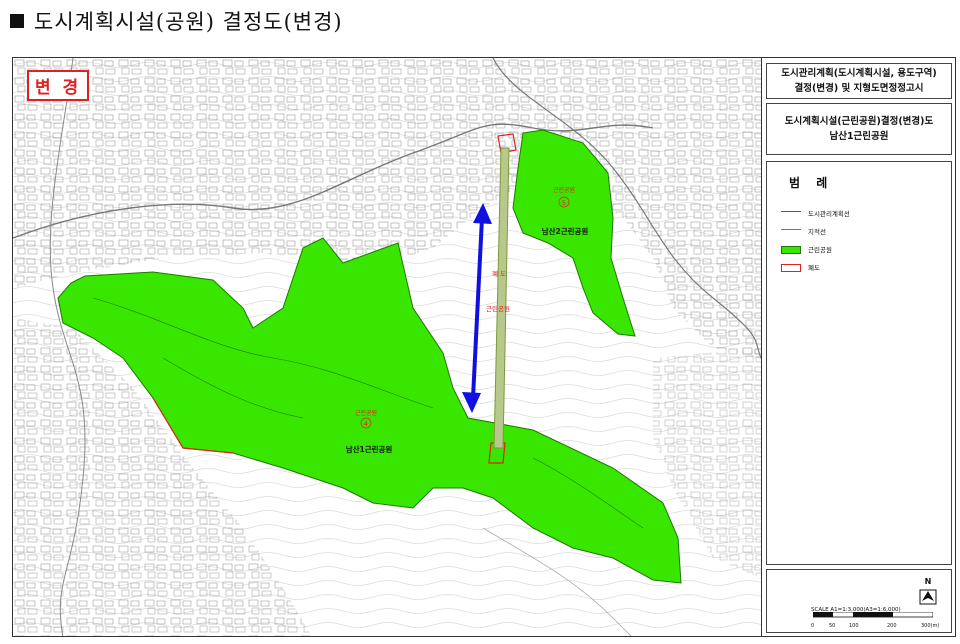 The image size is (960, 644). What do you see at coordinates (369, 449) in the screenshot?
I see `park-name-namsan1: 남산1근린공원` at bounding box center [369, 449].